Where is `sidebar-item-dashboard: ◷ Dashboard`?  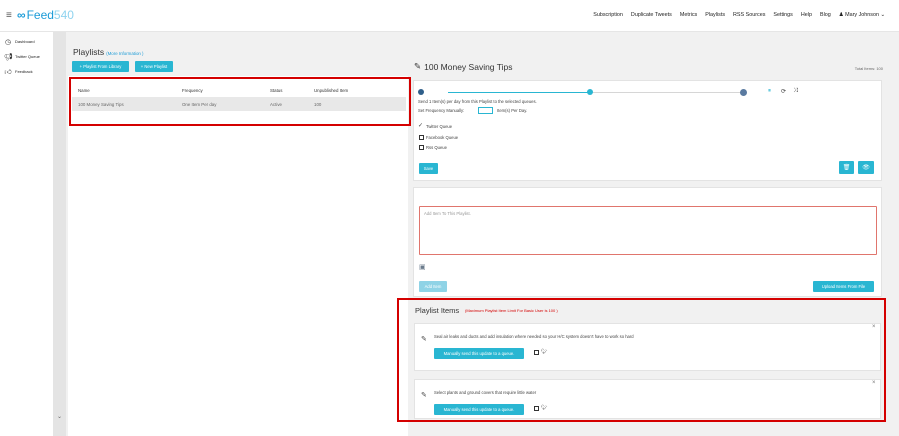
sidebar-item-dashboard: ◷ Dashboard is located at coordinates (26, 41).